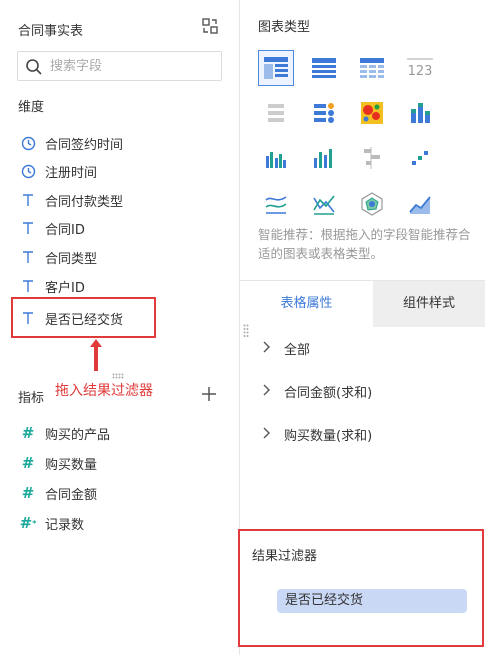 This screenshot has height=655, width=485. Describe the element at coordinates (71, 259) in the screenshot. I see `field-label: 合同类型` at that location.